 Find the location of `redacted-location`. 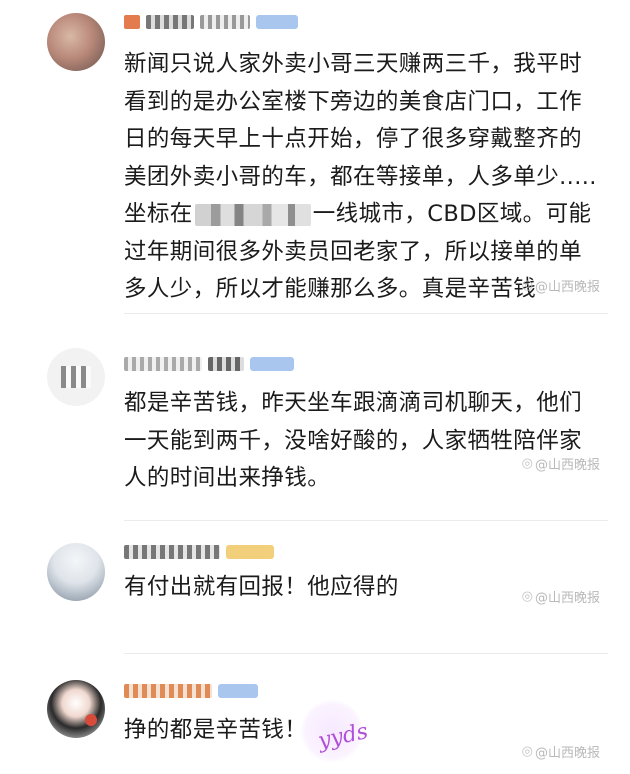

redacted-location is located at coordinates (252, 214).